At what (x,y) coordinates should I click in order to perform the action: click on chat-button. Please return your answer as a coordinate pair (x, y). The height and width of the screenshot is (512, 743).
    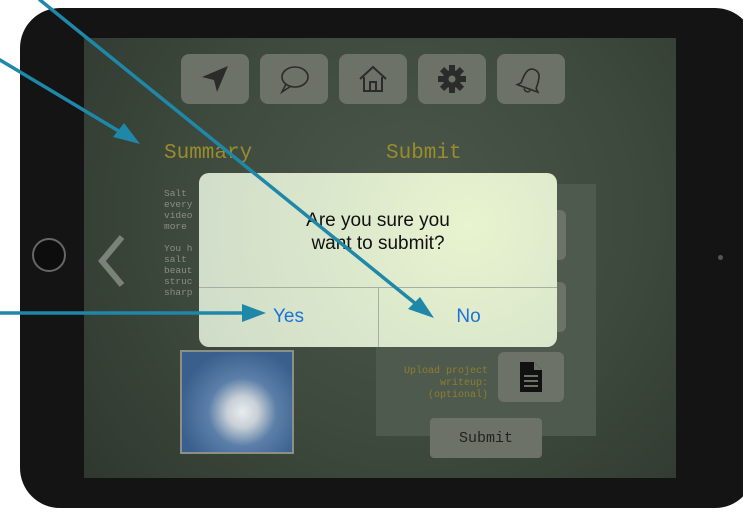
    Looking at the image, I should click on (294, 79).